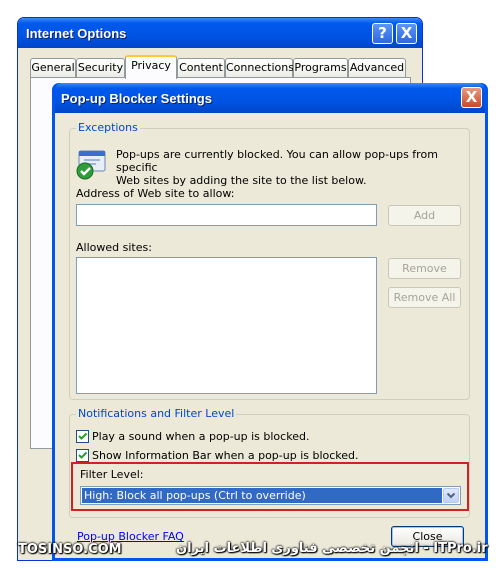 The width and height of the screenshot is (496, 573). I want to click on tab-advanced: Advanced, so click(377, 68).